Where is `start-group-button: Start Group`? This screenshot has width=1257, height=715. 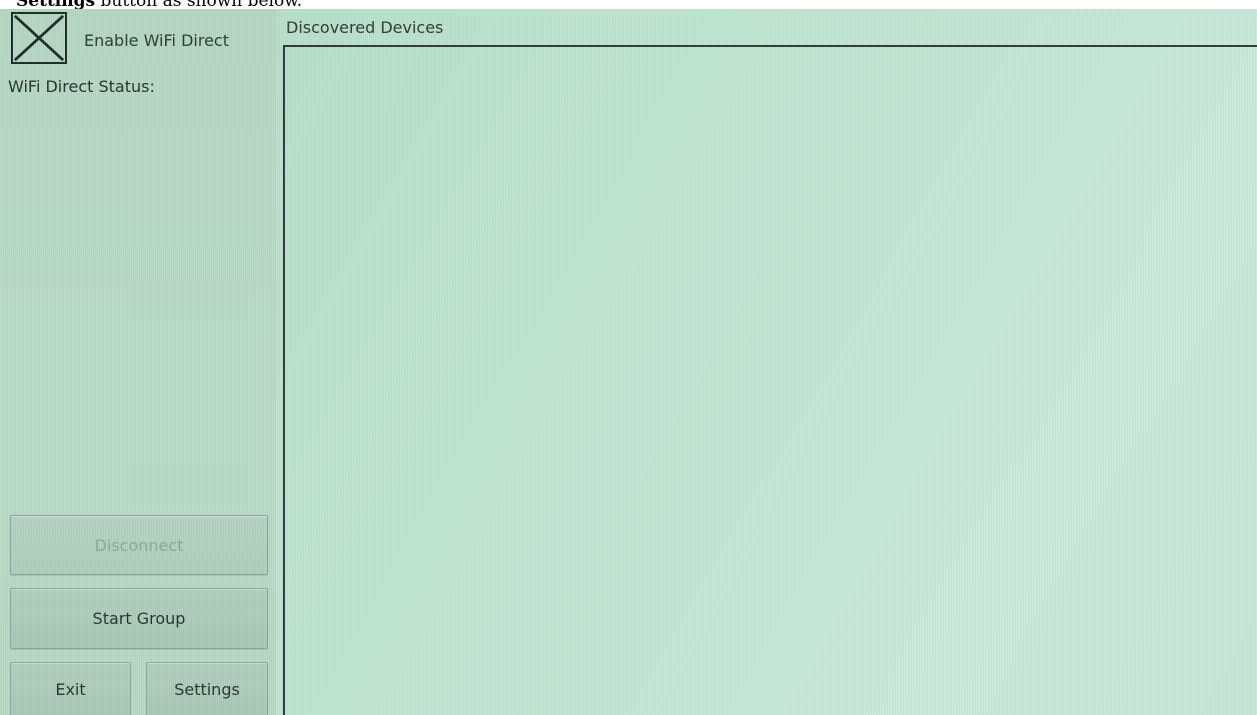 start-group-button: Start Group is located at coordinates (139, 618).